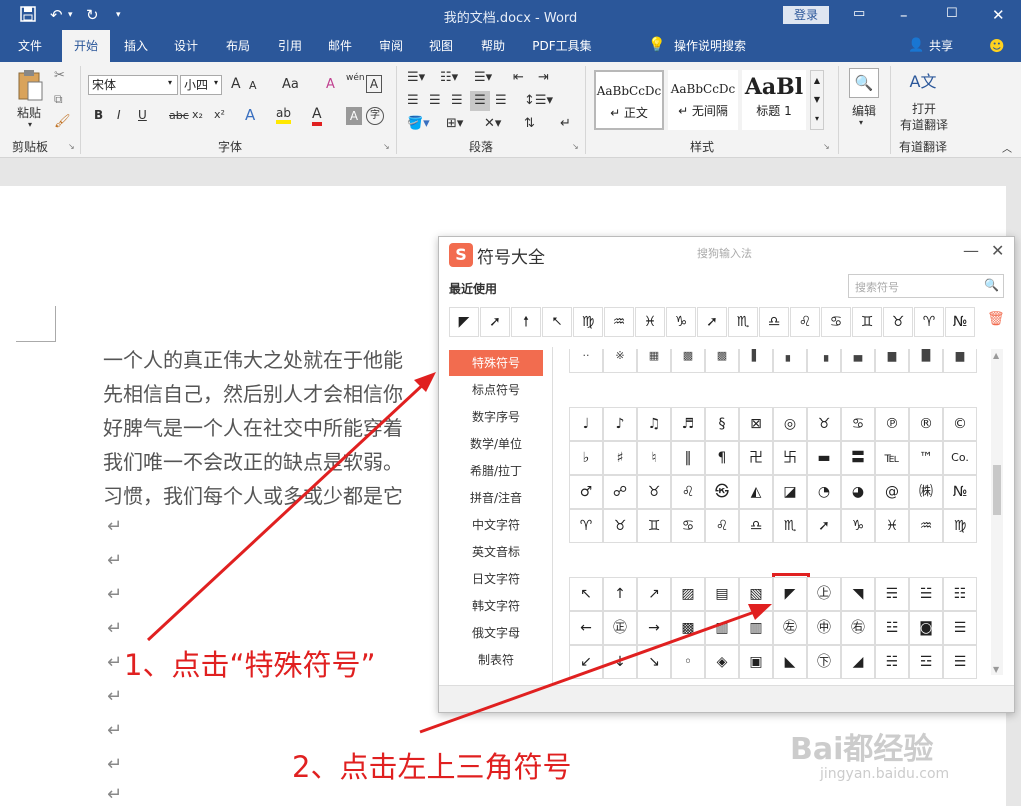  Describe the element at coordinates (862, 749) in the screenshot. I see `watermark-logo: Bai都经验` at that location.